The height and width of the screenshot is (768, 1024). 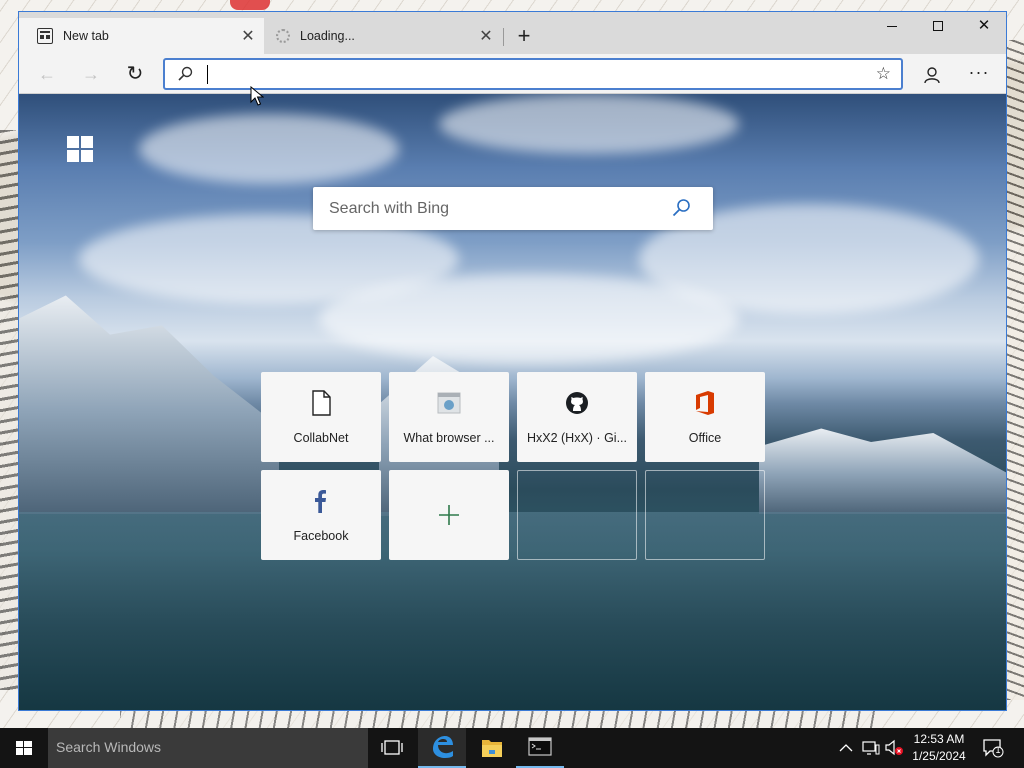 What do you see at coordinates (705, 403) in the screenshot?
I see `office-icon` at bounding box center [705, 403].